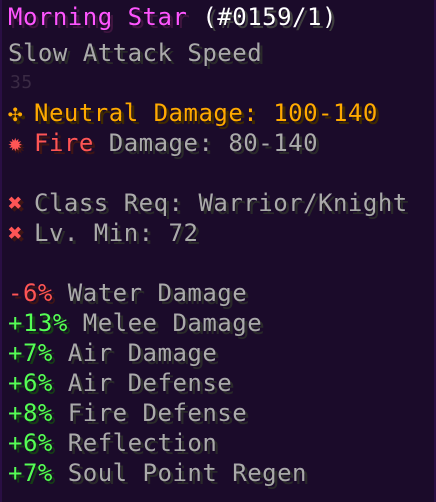 This screenshot has height=502, width=436. I want to click on stat-label: Air Damage, so click(135, 353).